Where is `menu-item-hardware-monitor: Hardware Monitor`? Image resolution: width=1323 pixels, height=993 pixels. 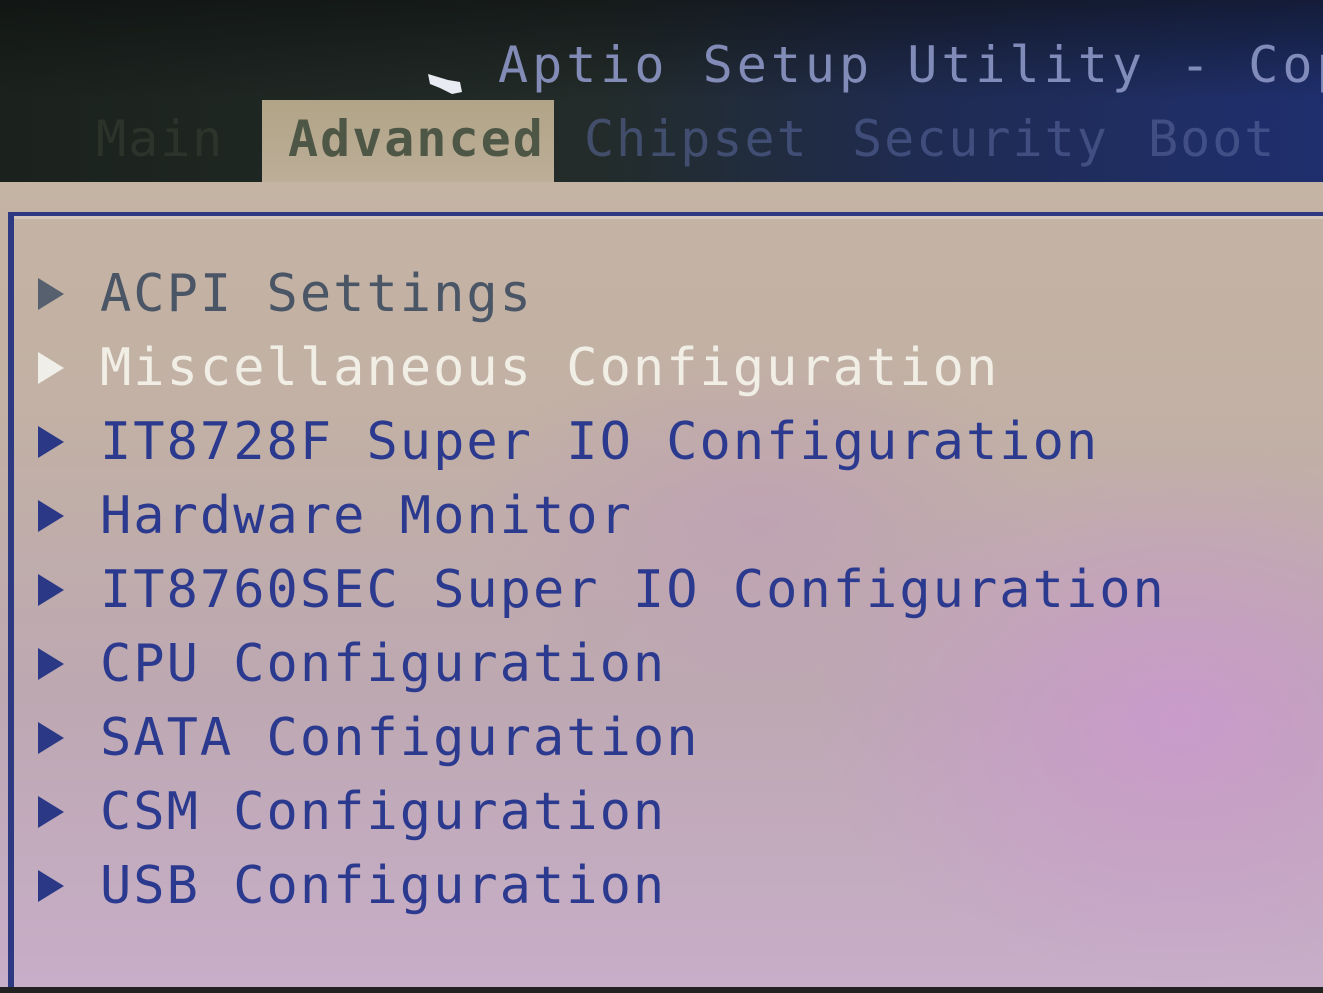
menu-item-hardware-monitor: Hardware Monitor is located at coordinates (335, 516).